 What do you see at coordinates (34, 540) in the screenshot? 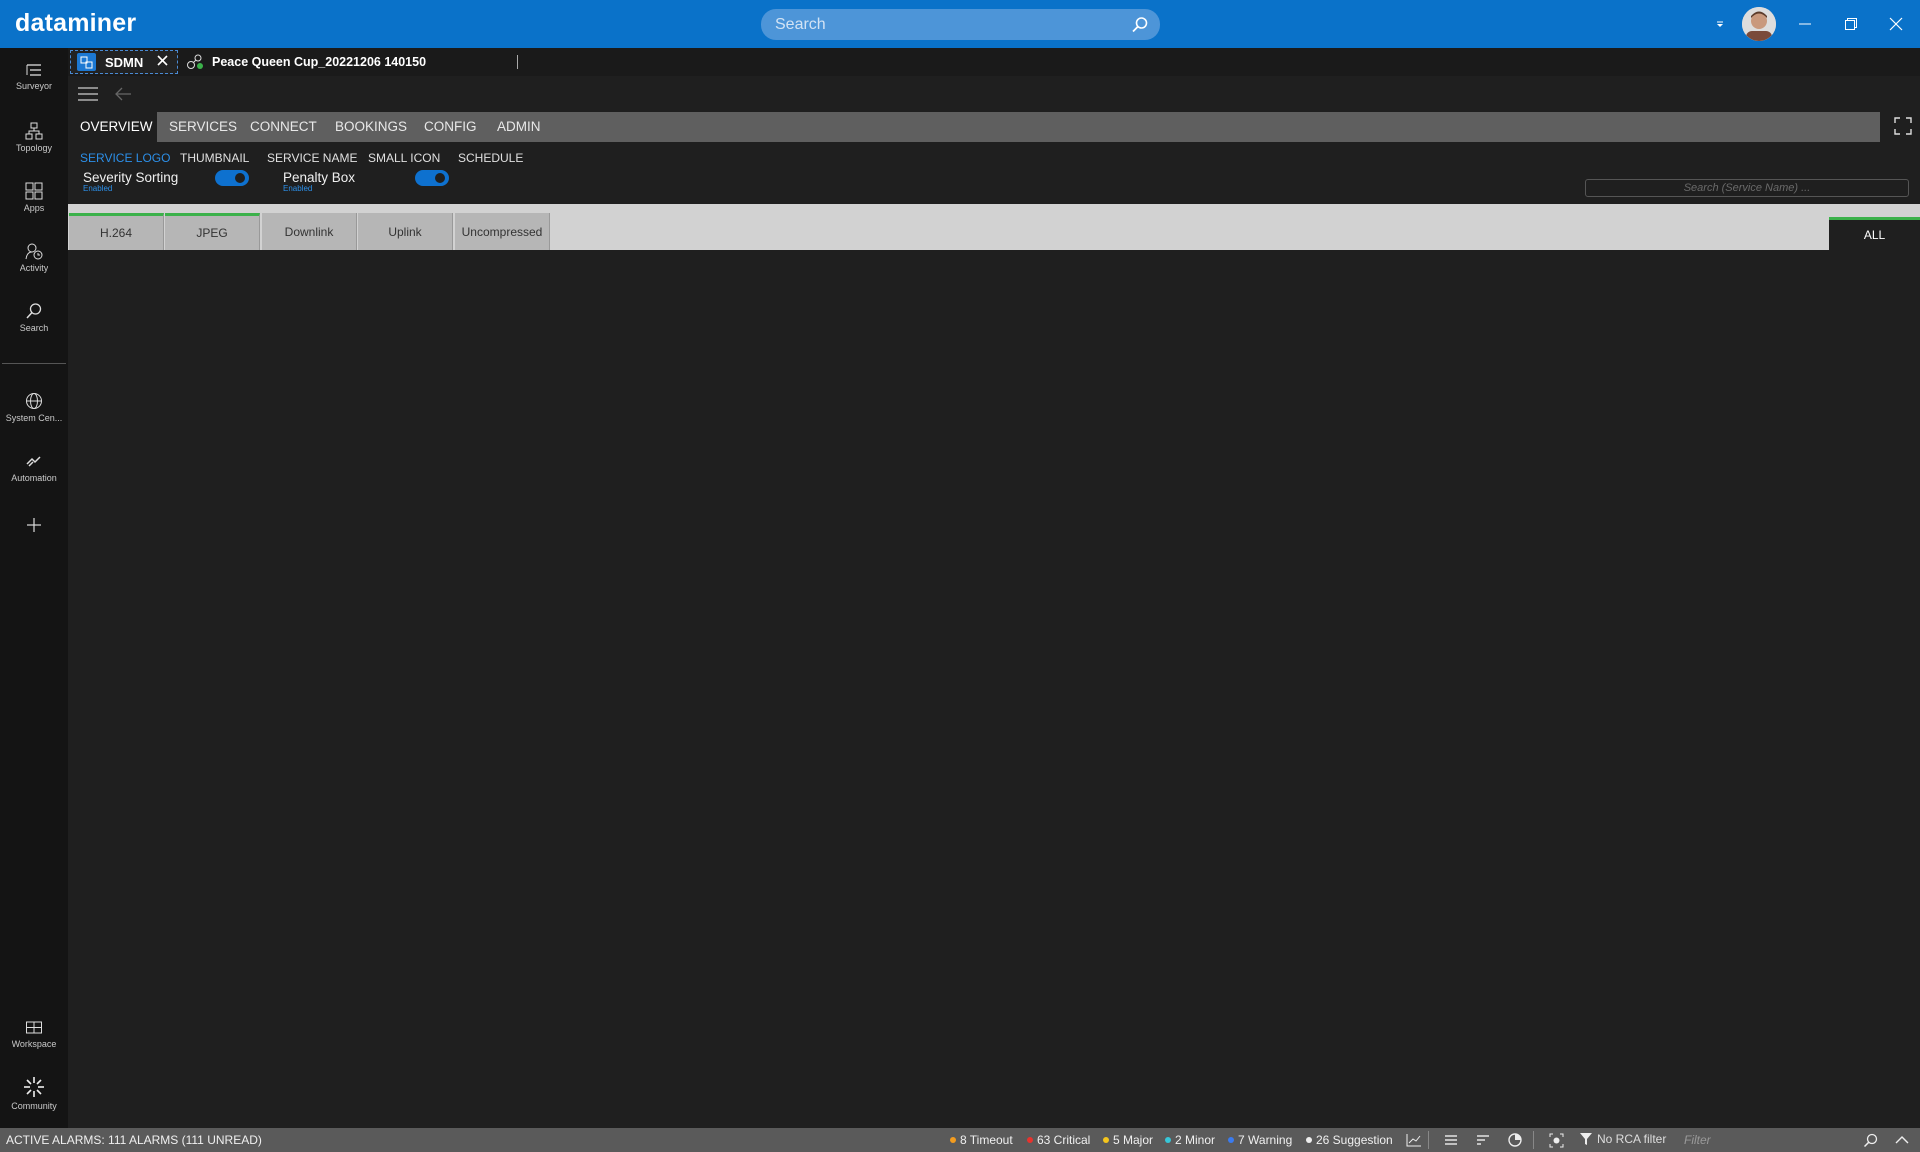
I see `add-app-button` at bounding box center [34, 540].